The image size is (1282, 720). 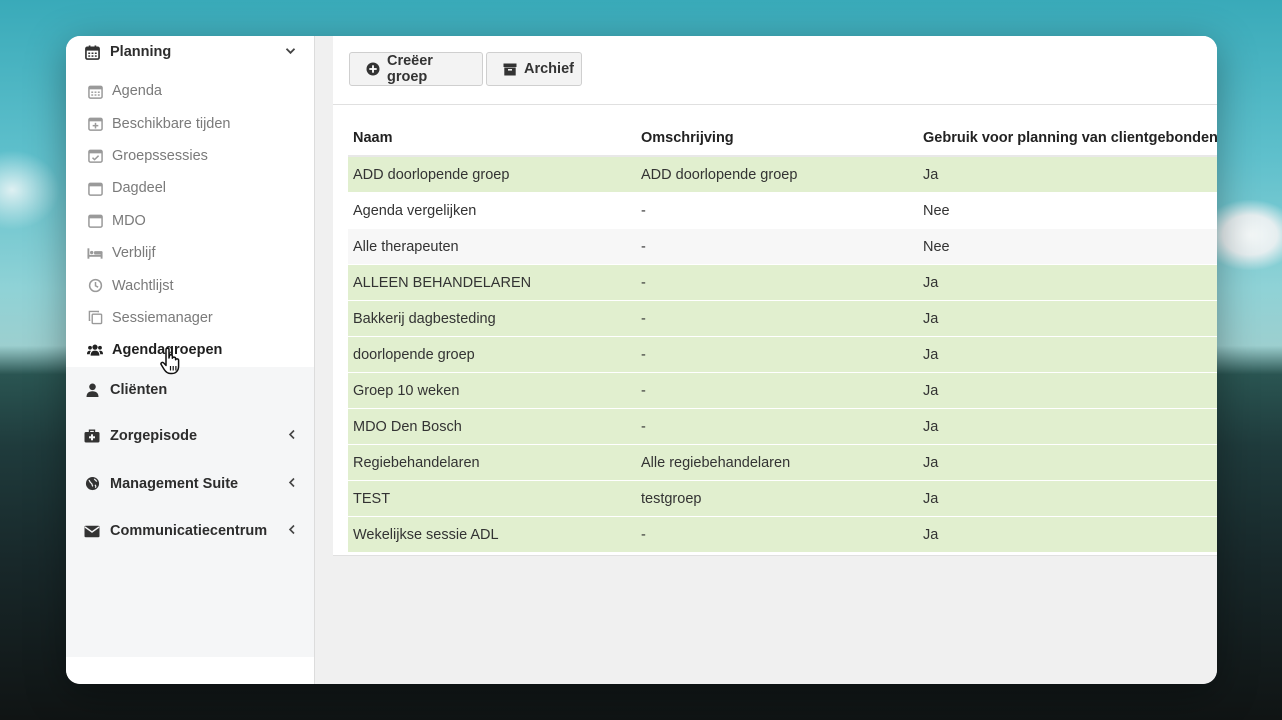 What do you see at coordinates (190, 285) in the screenshot?
I see `sidebar-item-wachtlijst: Wachtlijst` at bounding box center [190, 285].